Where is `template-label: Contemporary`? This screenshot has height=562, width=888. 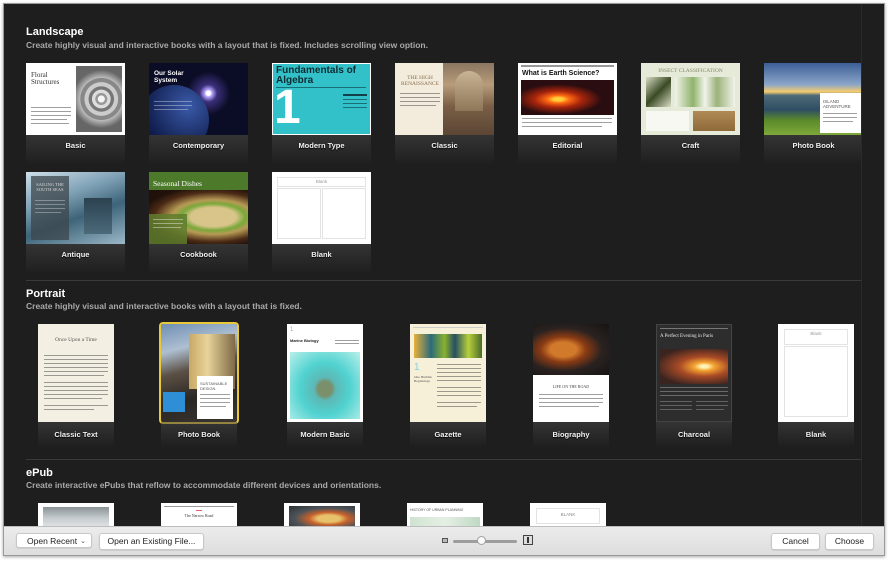 template-label: Contemporary is located at coordinates (198, 145).